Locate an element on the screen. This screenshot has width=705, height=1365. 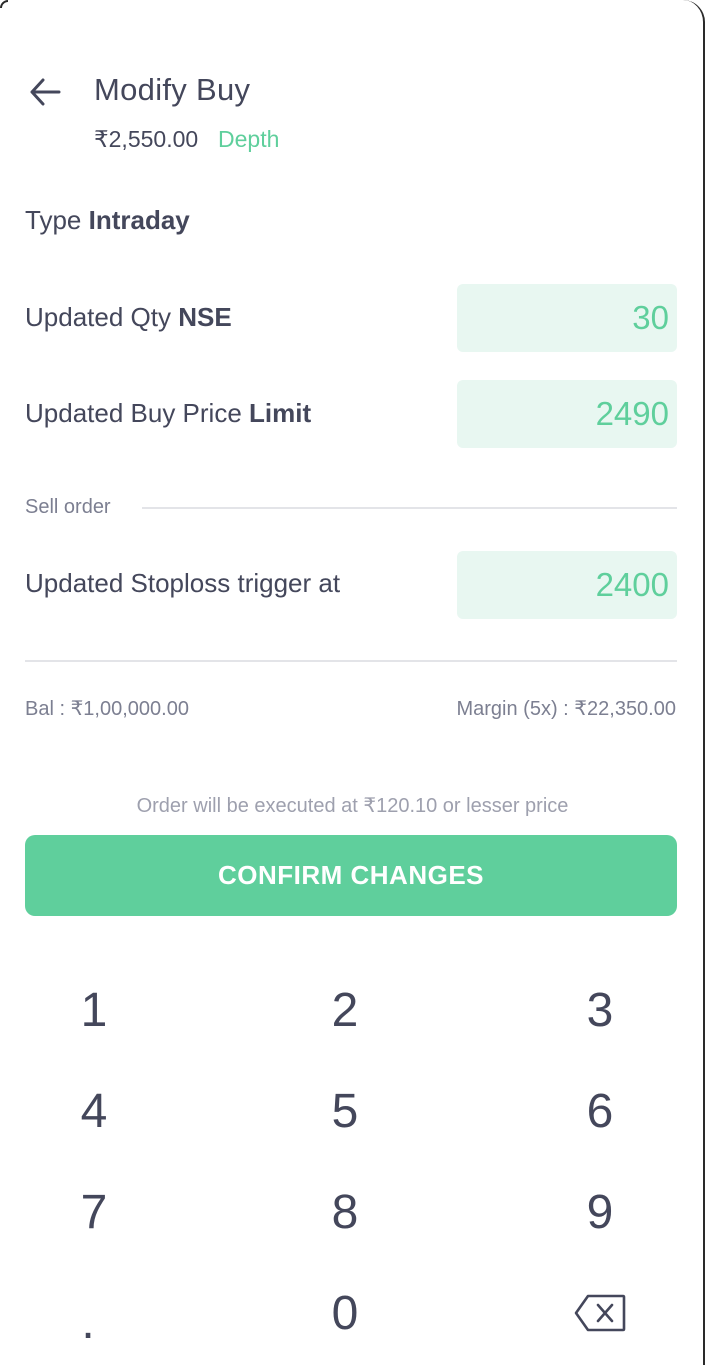
stock-price: ₹2,550.00 is located at coordinates (146, 139).